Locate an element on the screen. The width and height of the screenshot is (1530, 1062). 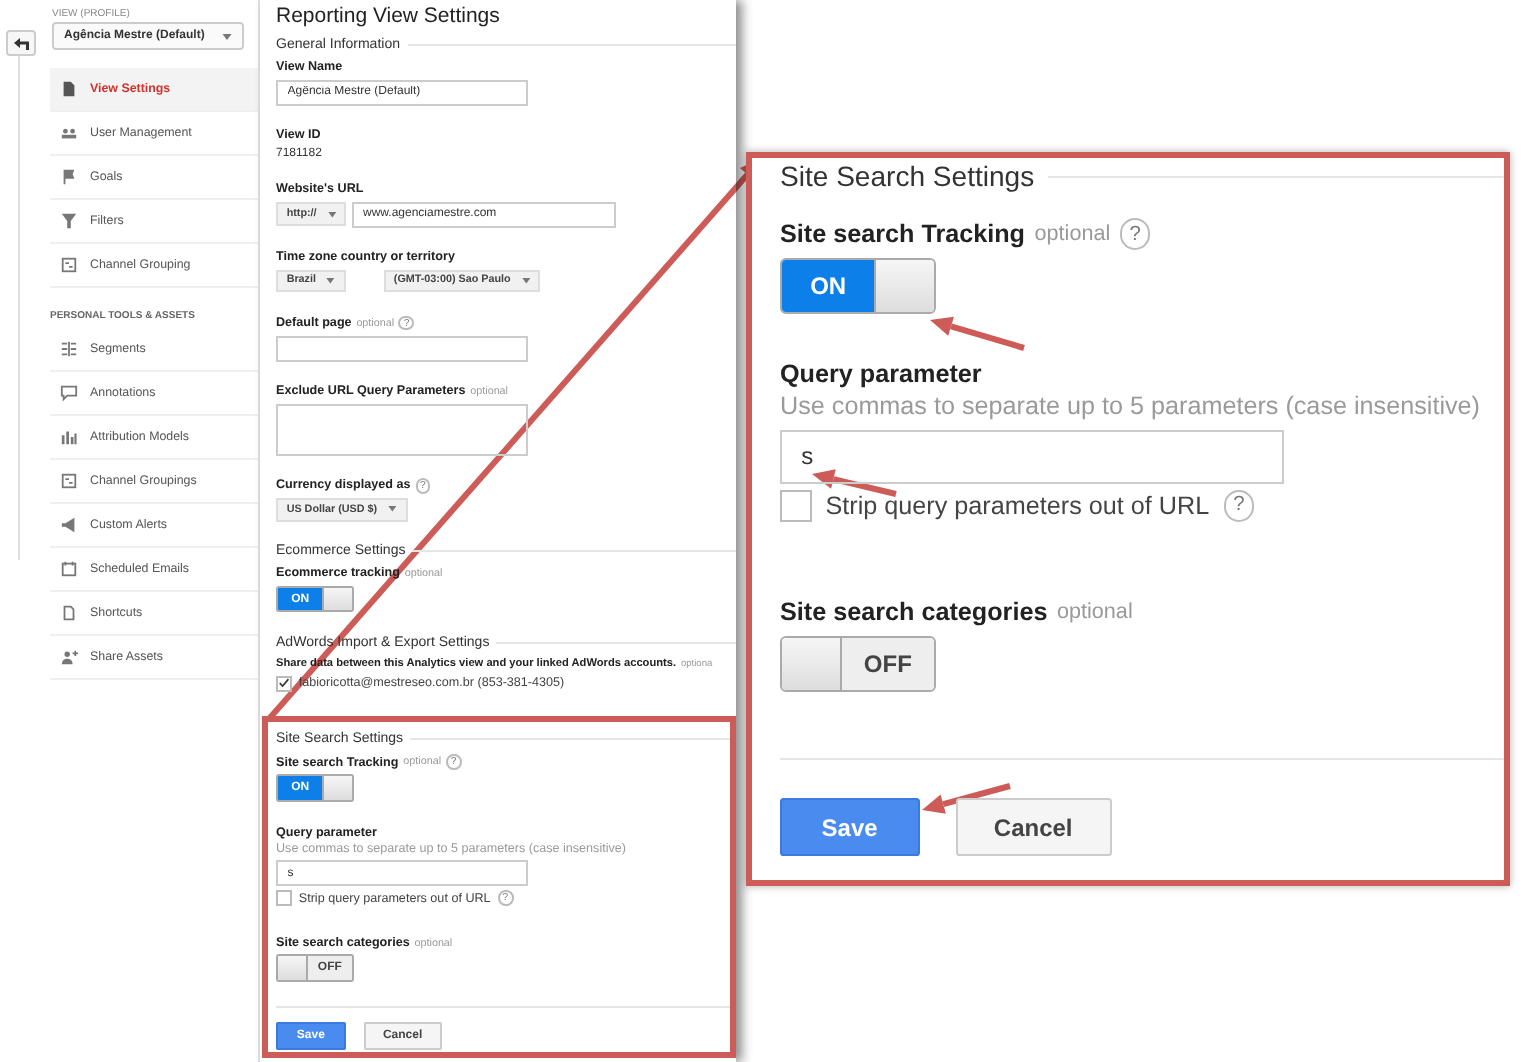
field-hint: Use commas to separate up to 5 parameters (case insensitive) is located at coordinates (1131, 406).